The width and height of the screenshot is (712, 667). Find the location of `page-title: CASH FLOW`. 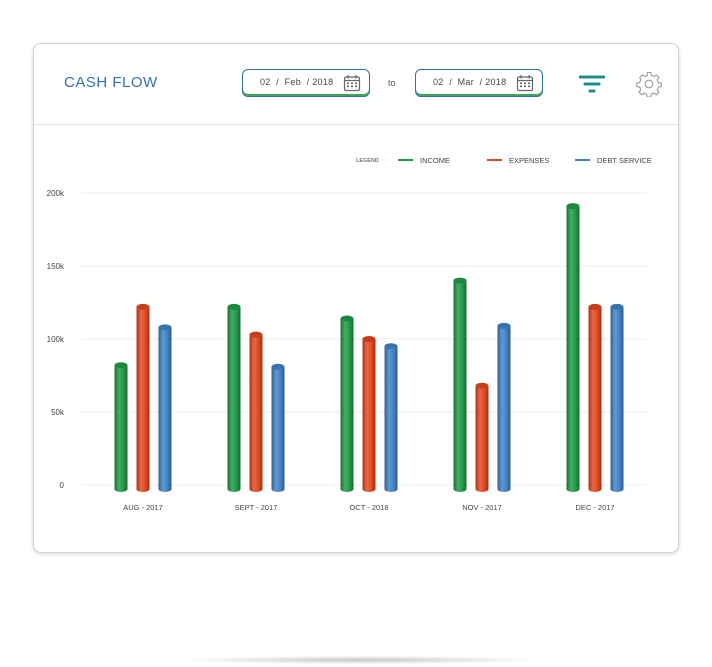

page-title: CASH FLOW is located at coordinates (111, 82).